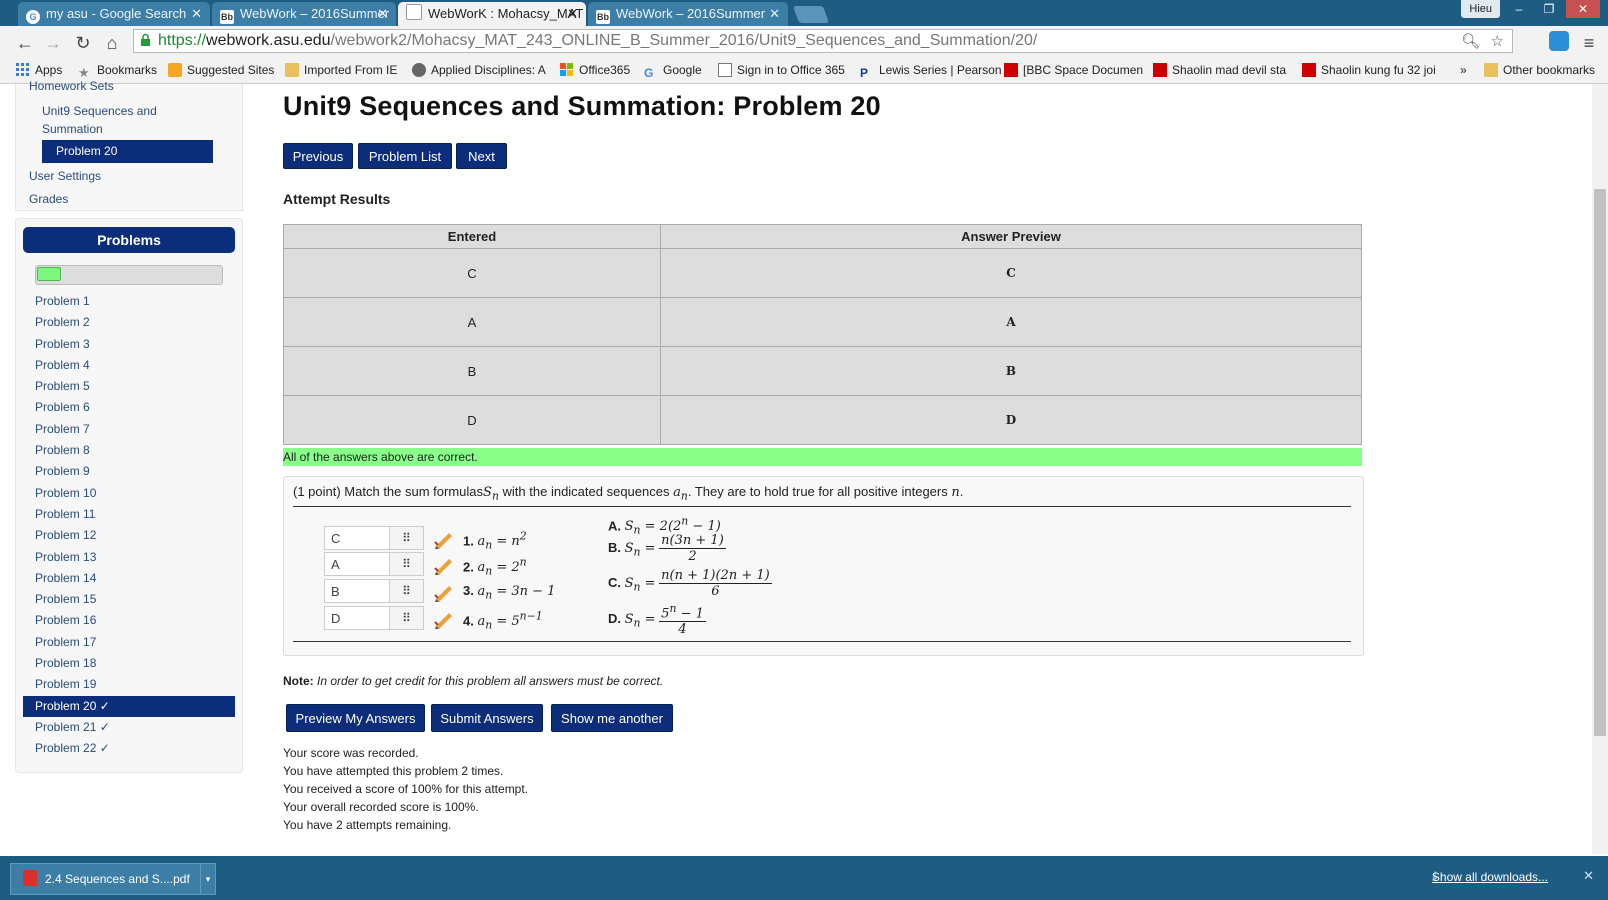  What do you see at coordinates (931, 71) in the screenshot?
I see `bookmark-pearson: P Lewis Series | Pearson` at bounding box center [931, 71].